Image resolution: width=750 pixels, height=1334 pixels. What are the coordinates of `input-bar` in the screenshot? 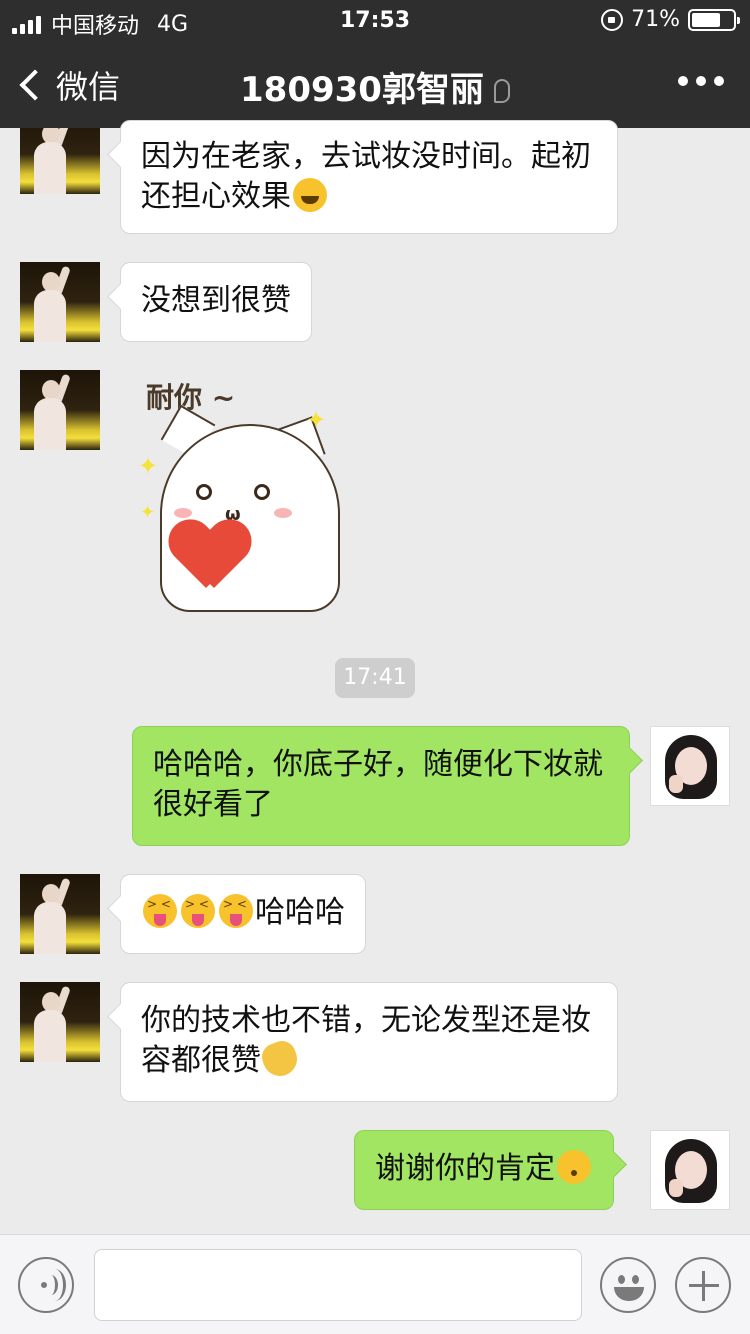 It's located at (375, 1284).